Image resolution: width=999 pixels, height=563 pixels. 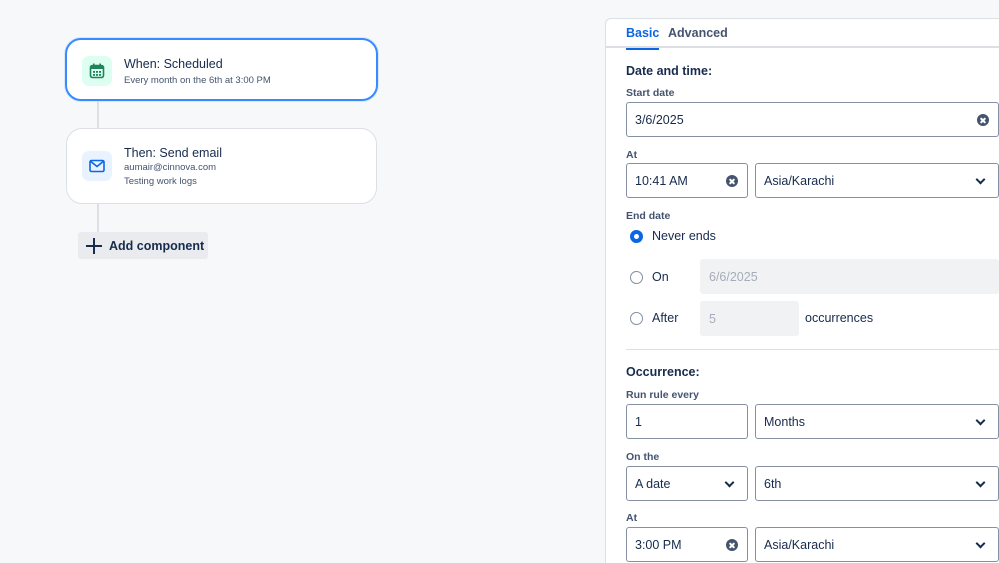 I want to click on on-type-value: A date, so click(x=653, y=483).